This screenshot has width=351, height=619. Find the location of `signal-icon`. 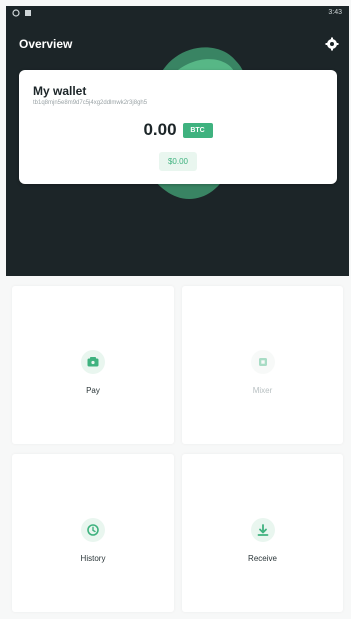

signal-icon is located at coordinates (16, 13).